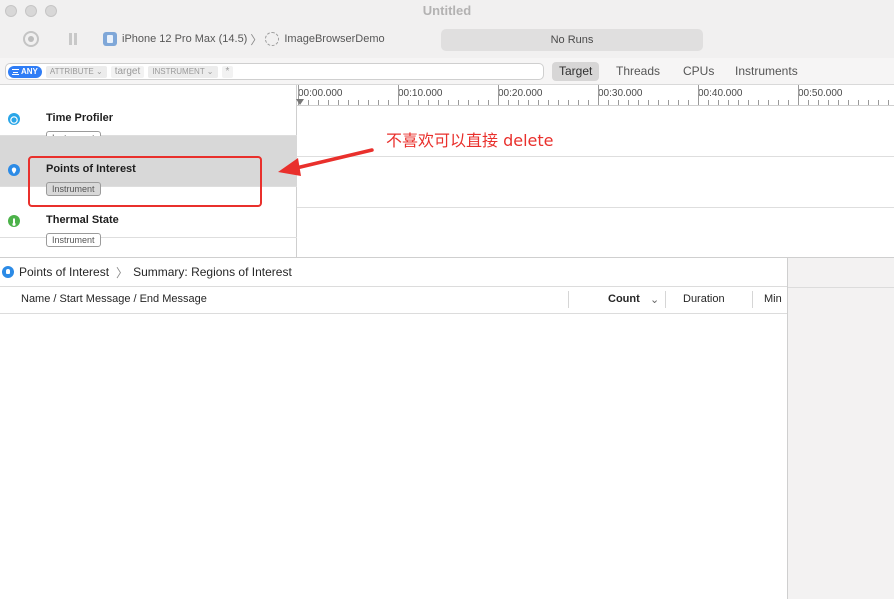 Image resolution: width=894 pixels, height=599 pixels. Describe the element at coordinates (29, 71) in the screenshot. I see `any-filter-label: ANY` at that location.